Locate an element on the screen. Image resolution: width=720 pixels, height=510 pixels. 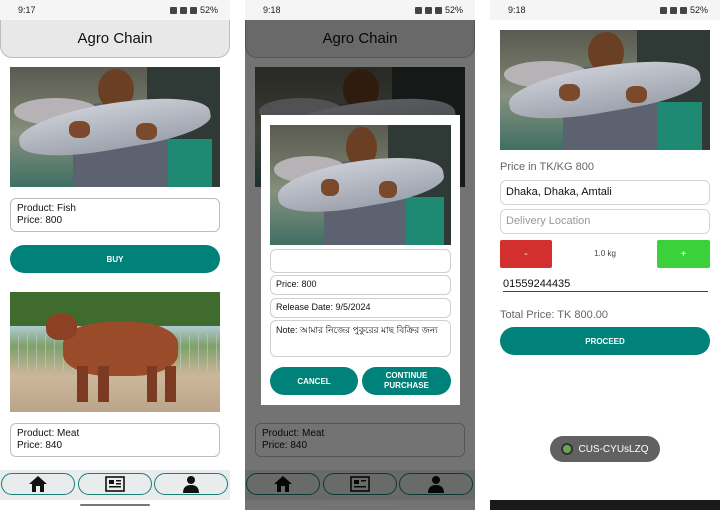
quantity-value: 1.0 kg is located at coordinates (605, 253).